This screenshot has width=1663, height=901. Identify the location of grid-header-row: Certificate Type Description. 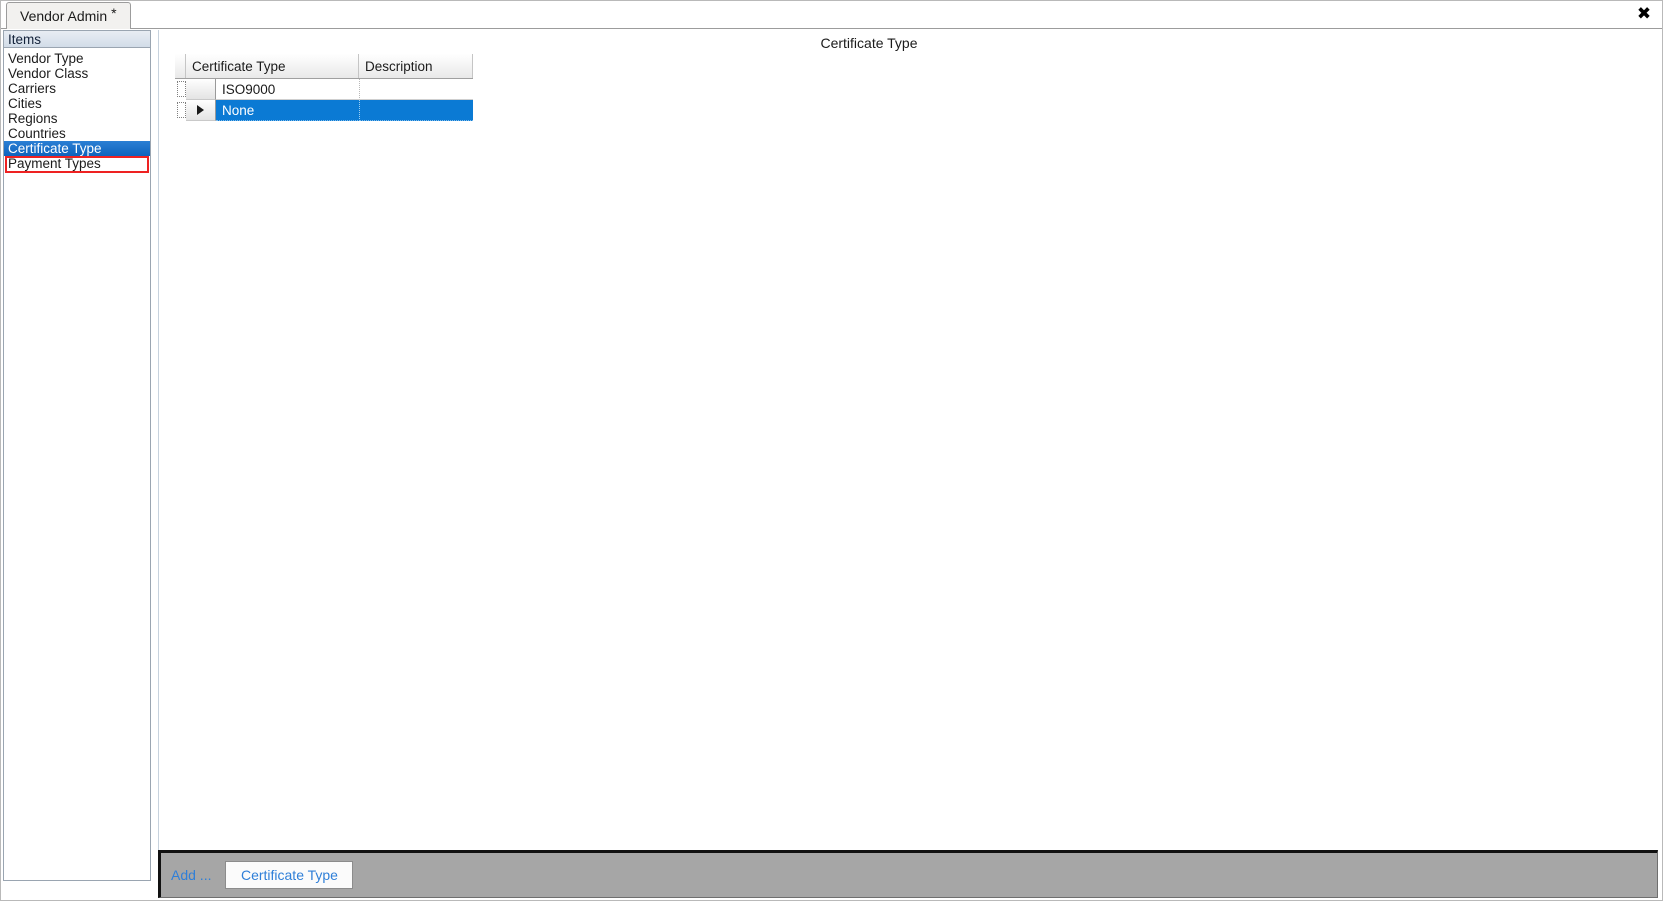
(324, 66).